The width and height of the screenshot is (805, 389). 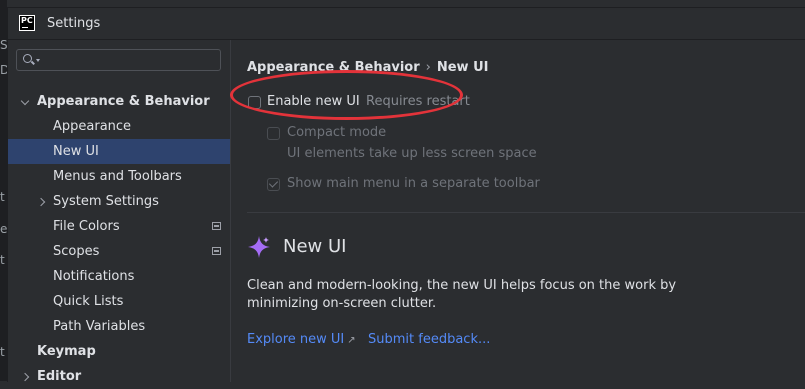 I want to click on show-main-menu-checkbox, so click(x=273, y=184).